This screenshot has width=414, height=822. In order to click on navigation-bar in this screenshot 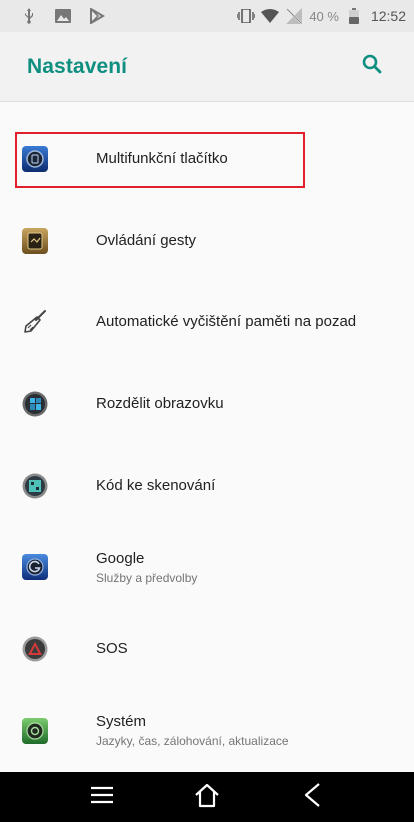, I will do `click(207, 797)`.